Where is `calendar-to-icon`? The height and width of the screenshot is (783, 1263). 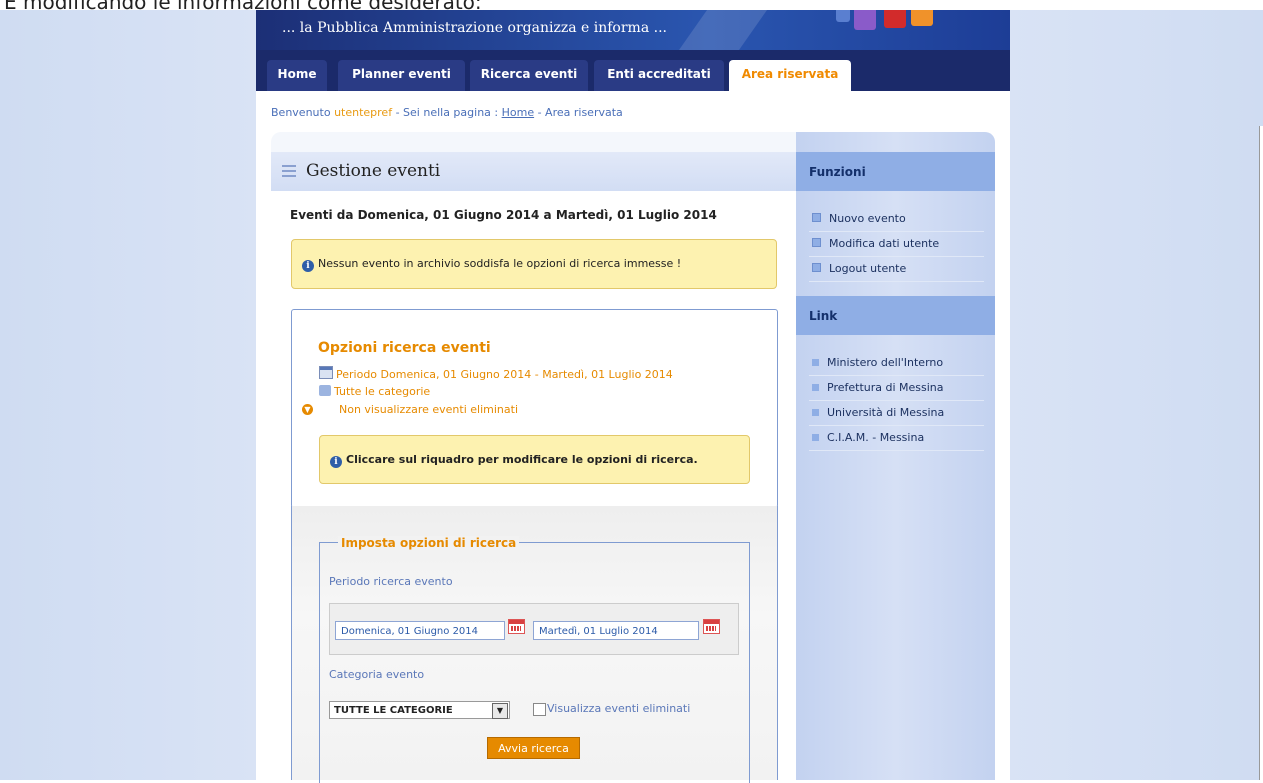
calendar-to-icon is located at coordinates (711, 626).